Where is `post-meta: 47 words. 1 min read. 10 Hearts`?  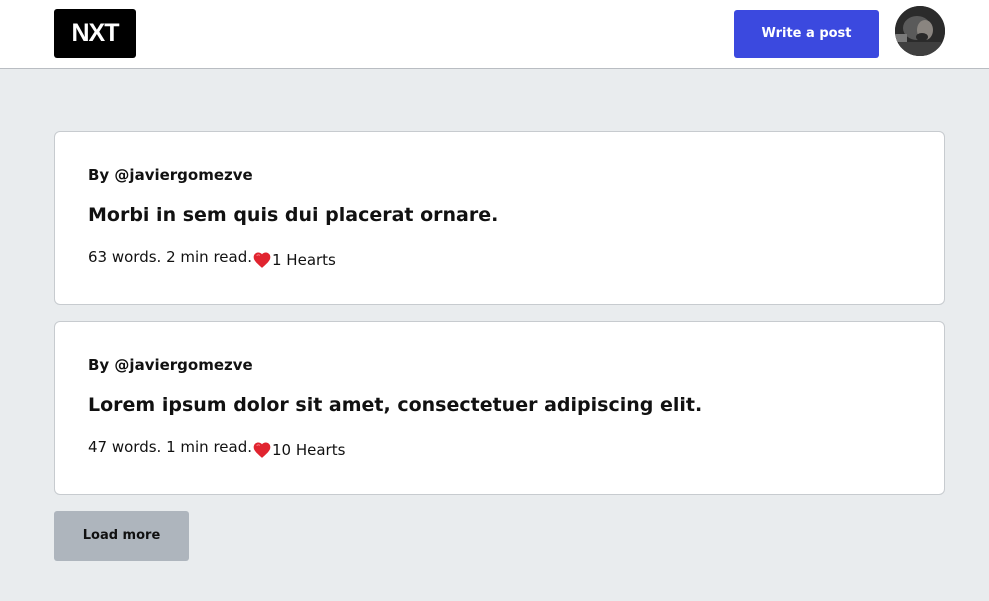 post-meta: 47 words. 1 min read. 10 Hearts is located at coordinates (216, 449).